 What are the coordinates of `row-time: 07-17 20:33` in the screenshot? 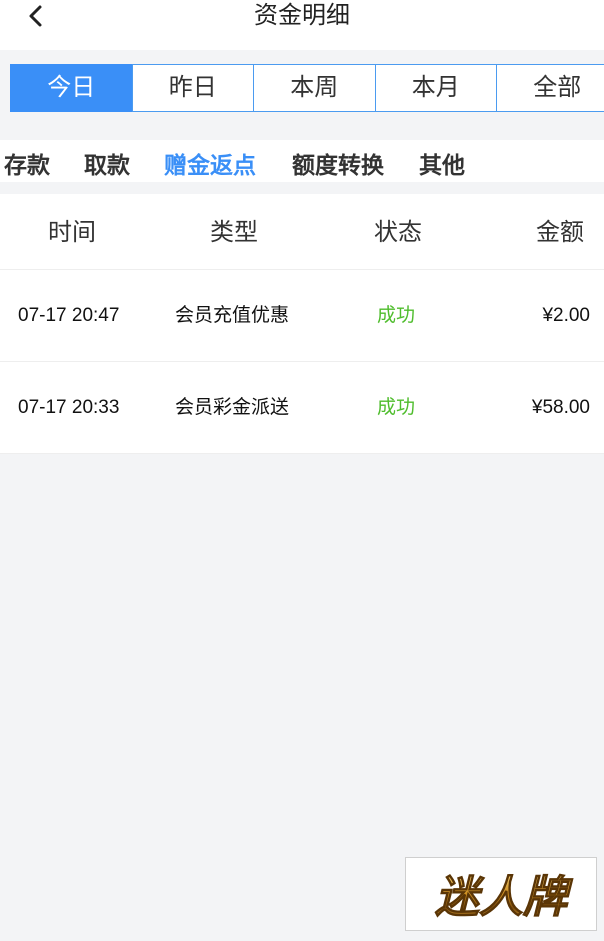 It's located at (69, 407).